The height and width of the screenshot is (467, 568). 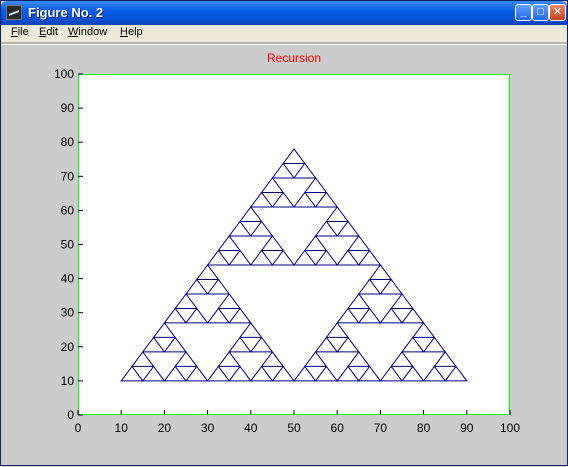 I want to click on x-tick-label: 100, so click(x=510, y=428).